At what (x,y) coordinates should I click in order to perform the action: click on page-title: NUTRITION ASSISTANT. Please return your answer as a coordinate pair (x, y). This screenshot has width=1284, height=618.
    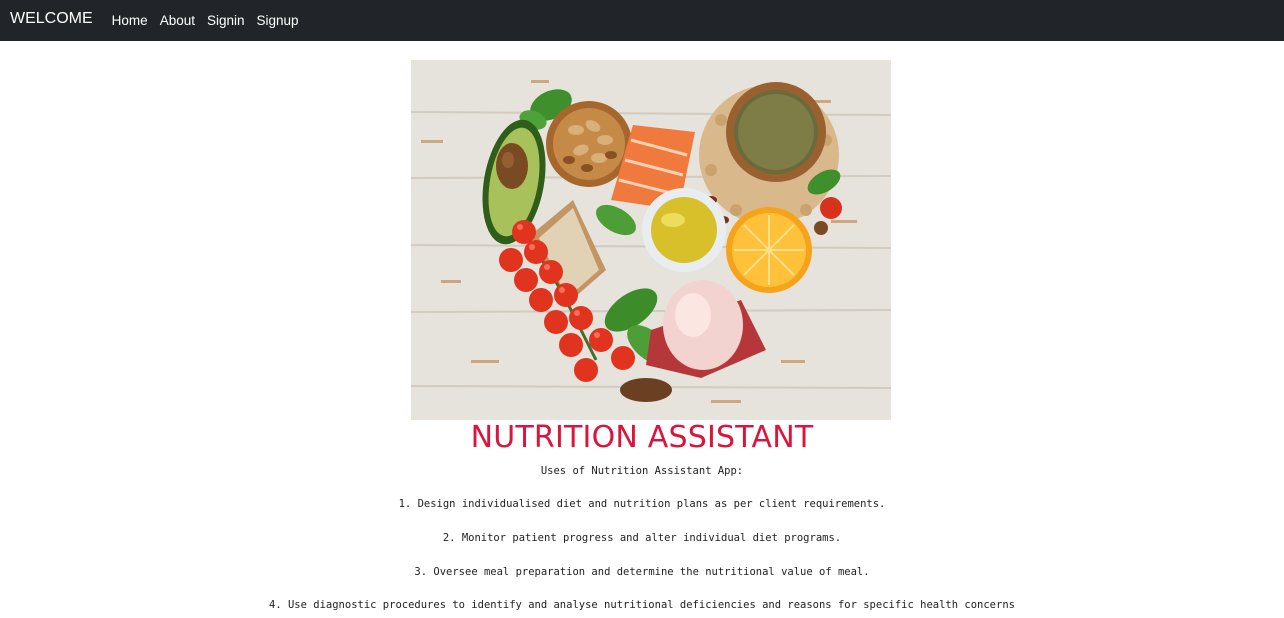
    Looking at the image, I should click on (642, 437).